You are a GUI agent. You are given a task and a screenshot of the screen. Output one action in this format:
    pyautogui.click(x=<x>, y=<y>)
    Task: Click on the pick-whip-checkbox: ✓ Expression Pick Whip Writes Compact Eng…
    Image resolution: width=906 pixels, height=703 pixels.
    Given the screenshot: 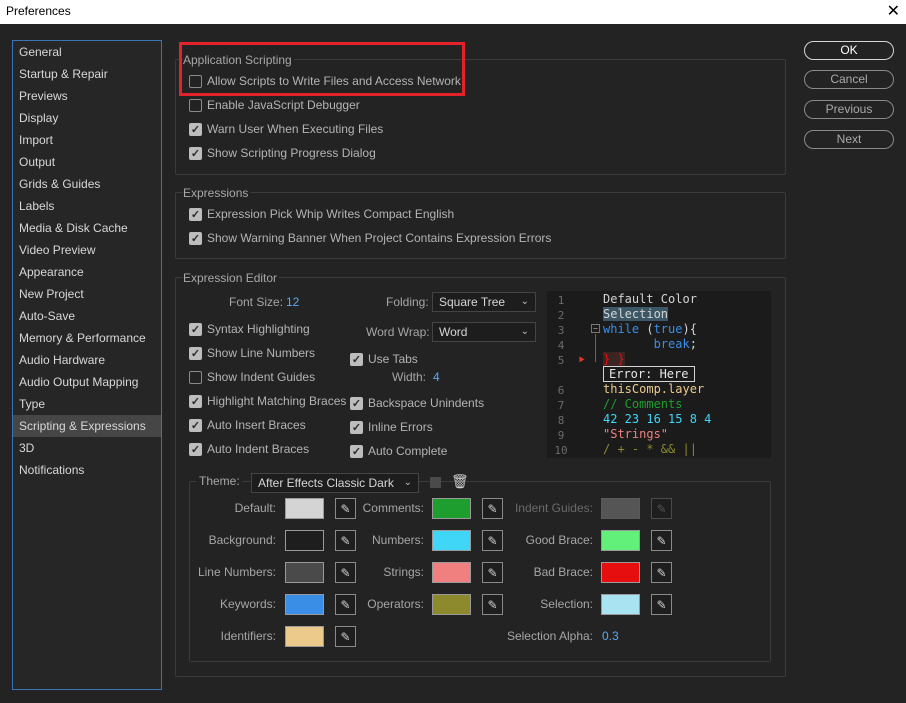 What is the action you would take?
    pyautogui.click(x=321, y=214)
    